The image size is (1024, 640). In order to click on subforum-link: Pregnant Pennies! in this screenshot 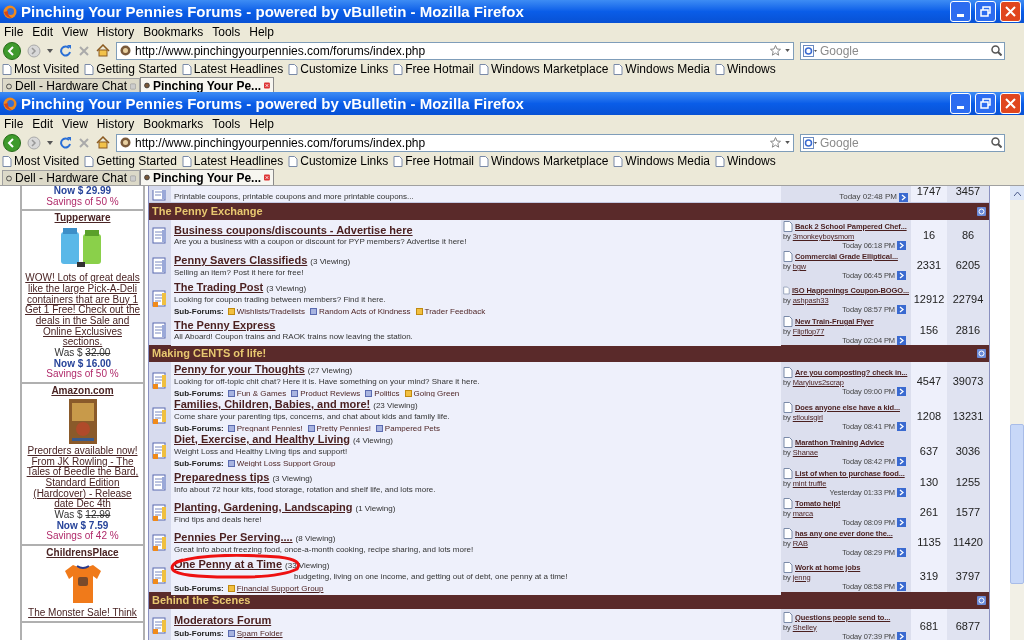, I will do `click(269, 428)`.